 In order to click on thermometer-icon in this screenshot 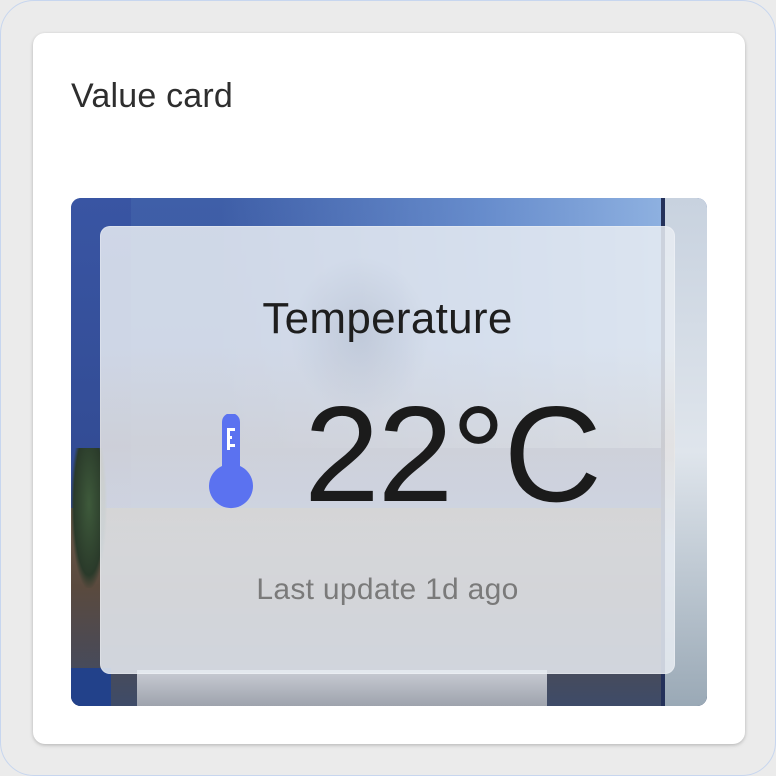, I will do `click(231, 461)`.